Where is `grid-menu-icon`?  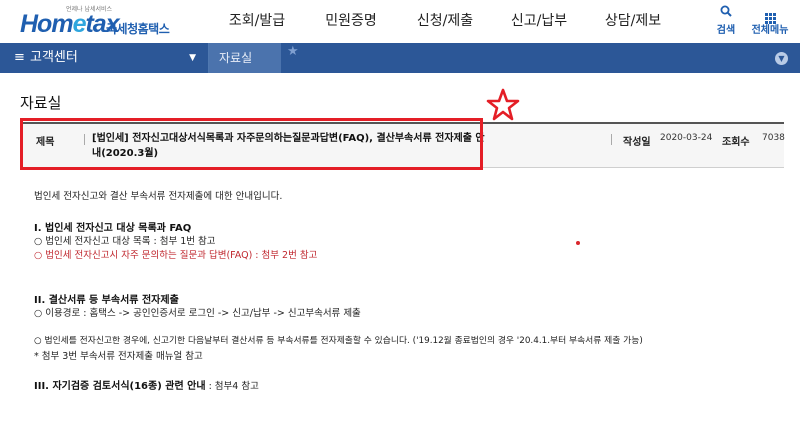 grid-menu-icon is located at coordinates (770, 14).